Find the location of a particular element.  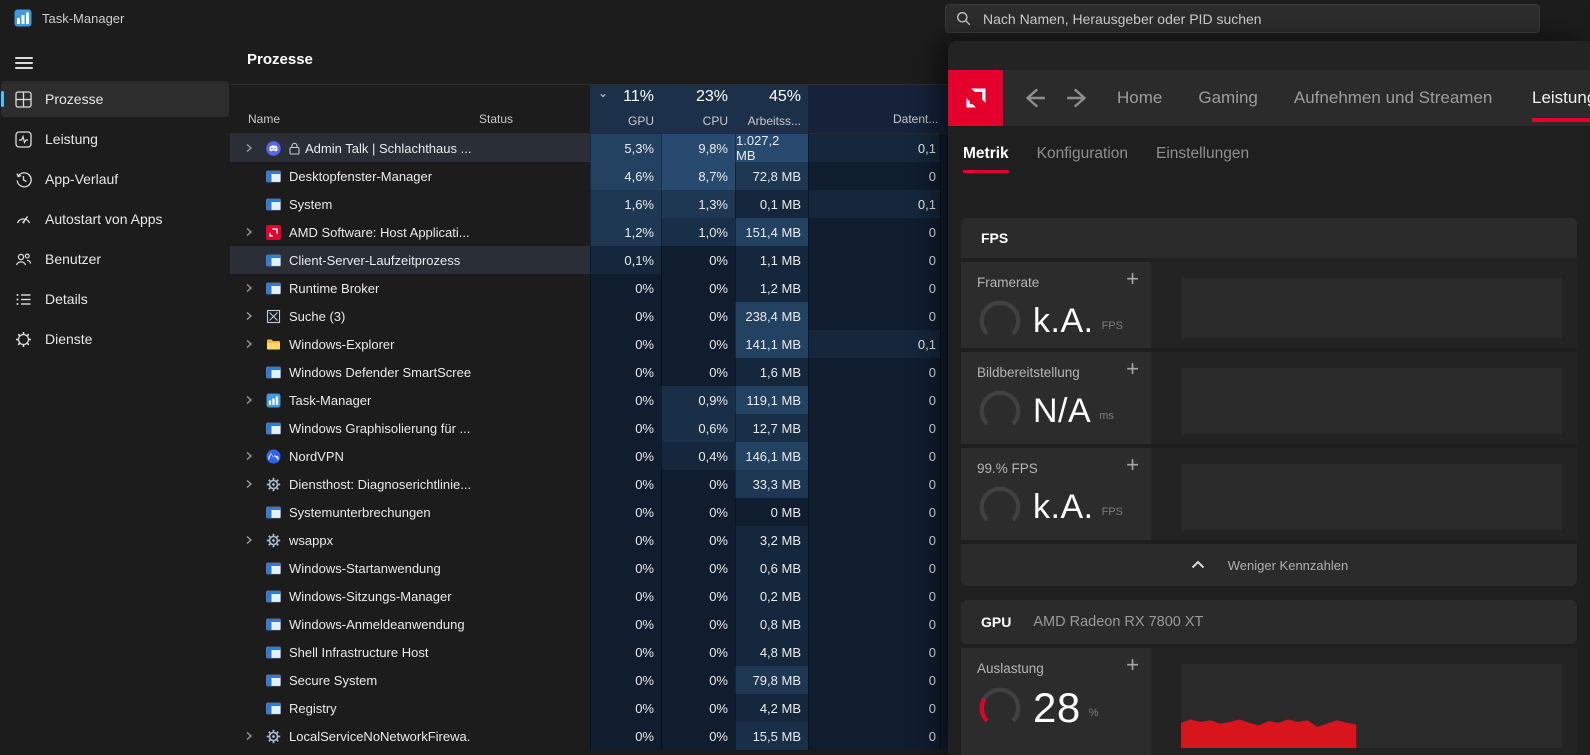

history-icon is located at coordinates (23, 179).